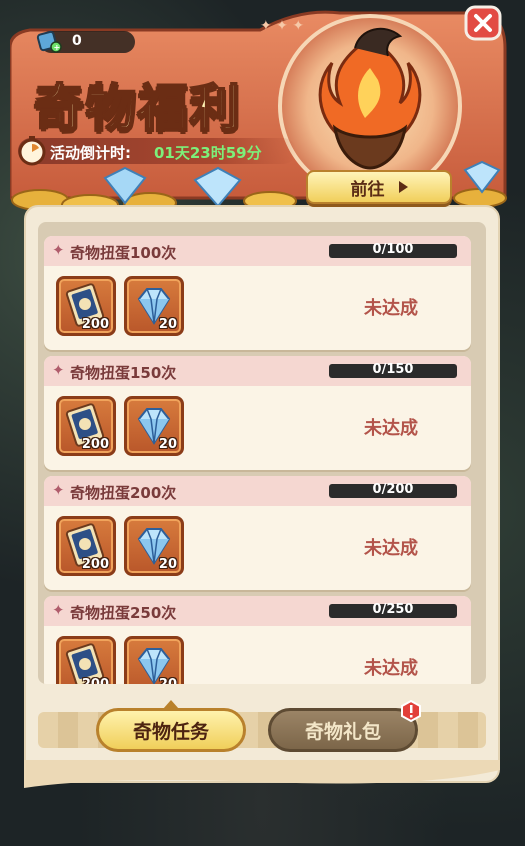 Image resolution: width=525 pixels, height=846 pixels. I want to click on token-icon: +, so click(49, 41).